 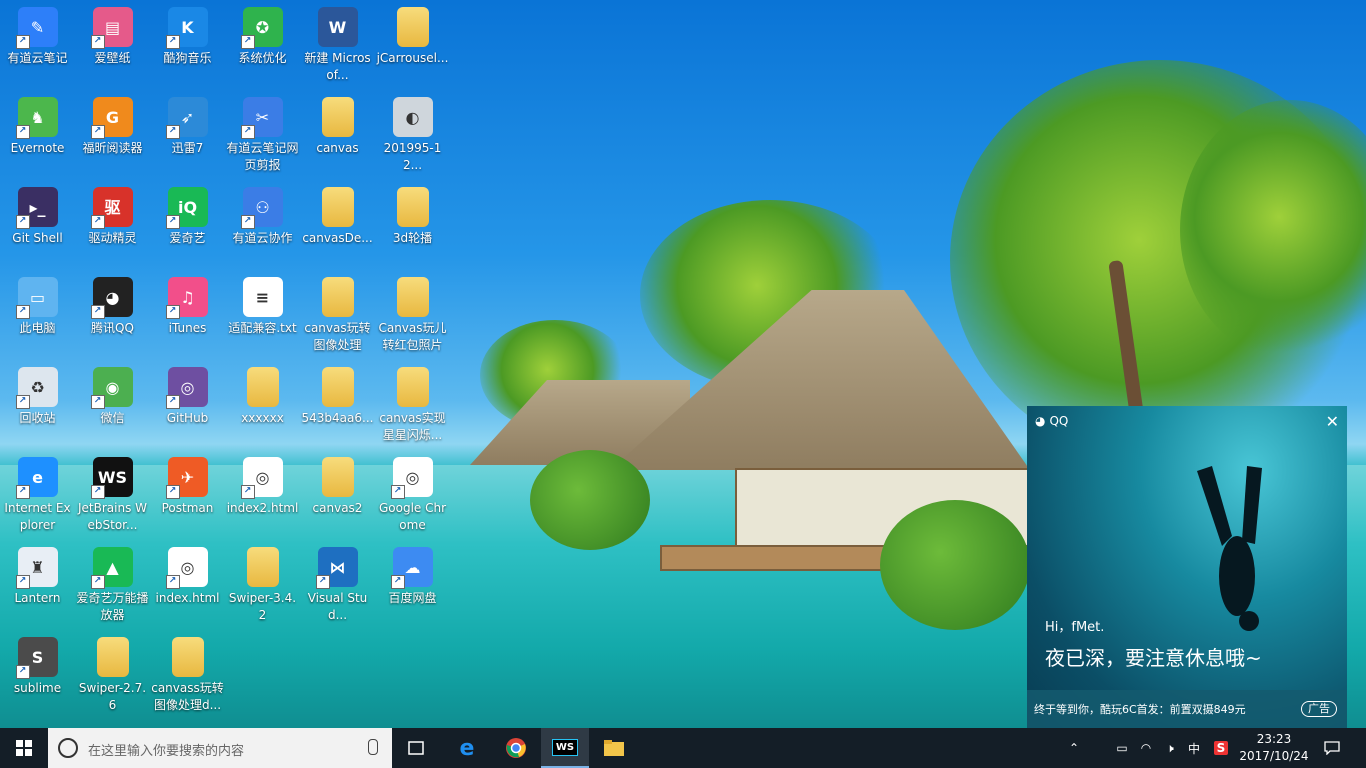 I want to click on microphone-icon, so click(x=373, y=747).